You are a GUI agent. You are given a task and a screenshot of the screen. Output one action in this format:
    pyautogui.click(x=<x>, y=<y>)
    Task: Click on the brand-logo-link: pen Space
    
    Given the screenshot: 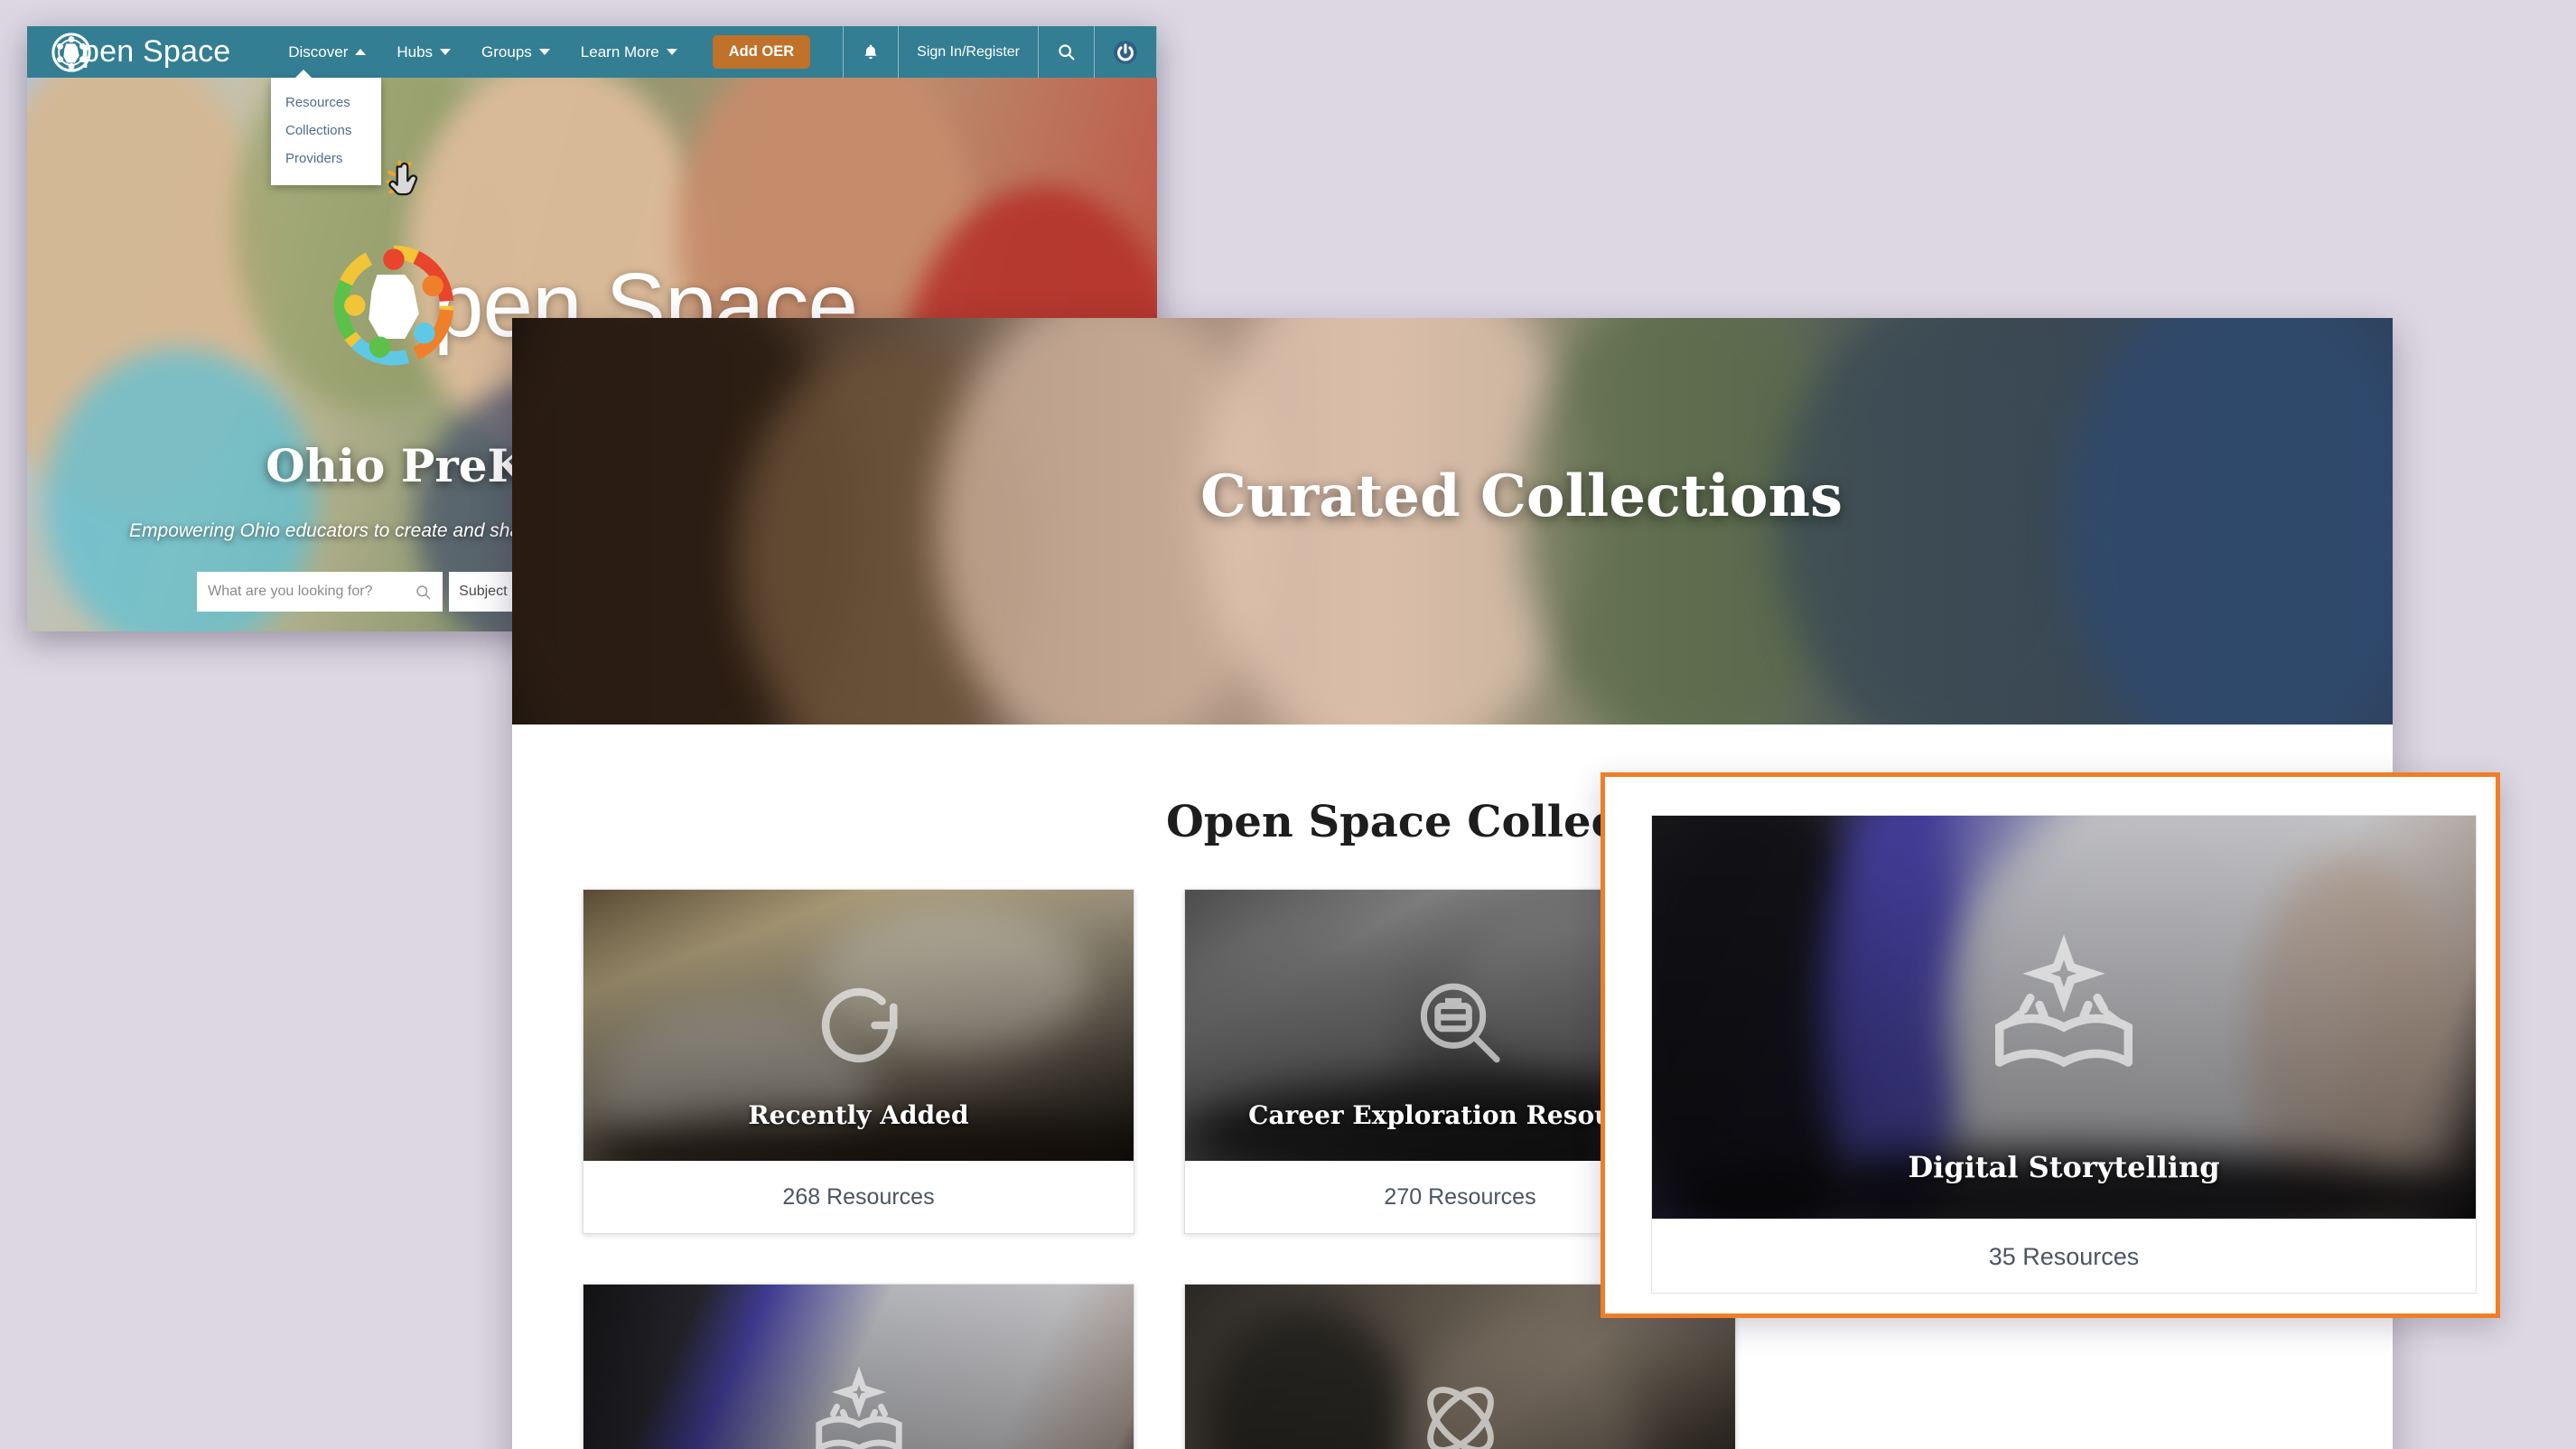 What is the action you would take?
    pyautogui.click(x=150, y=52)
    